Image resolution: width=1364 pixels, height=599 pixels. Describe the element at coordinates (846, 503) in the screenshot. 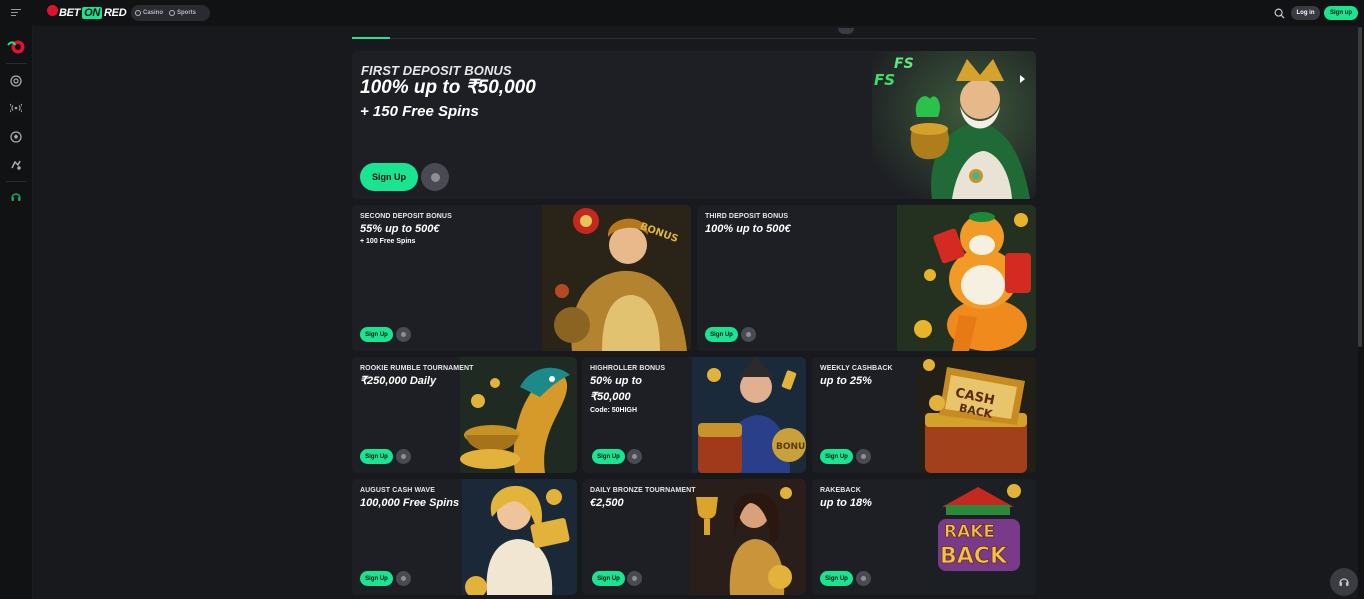

I see `promo-headline: up to 18%` at that location.